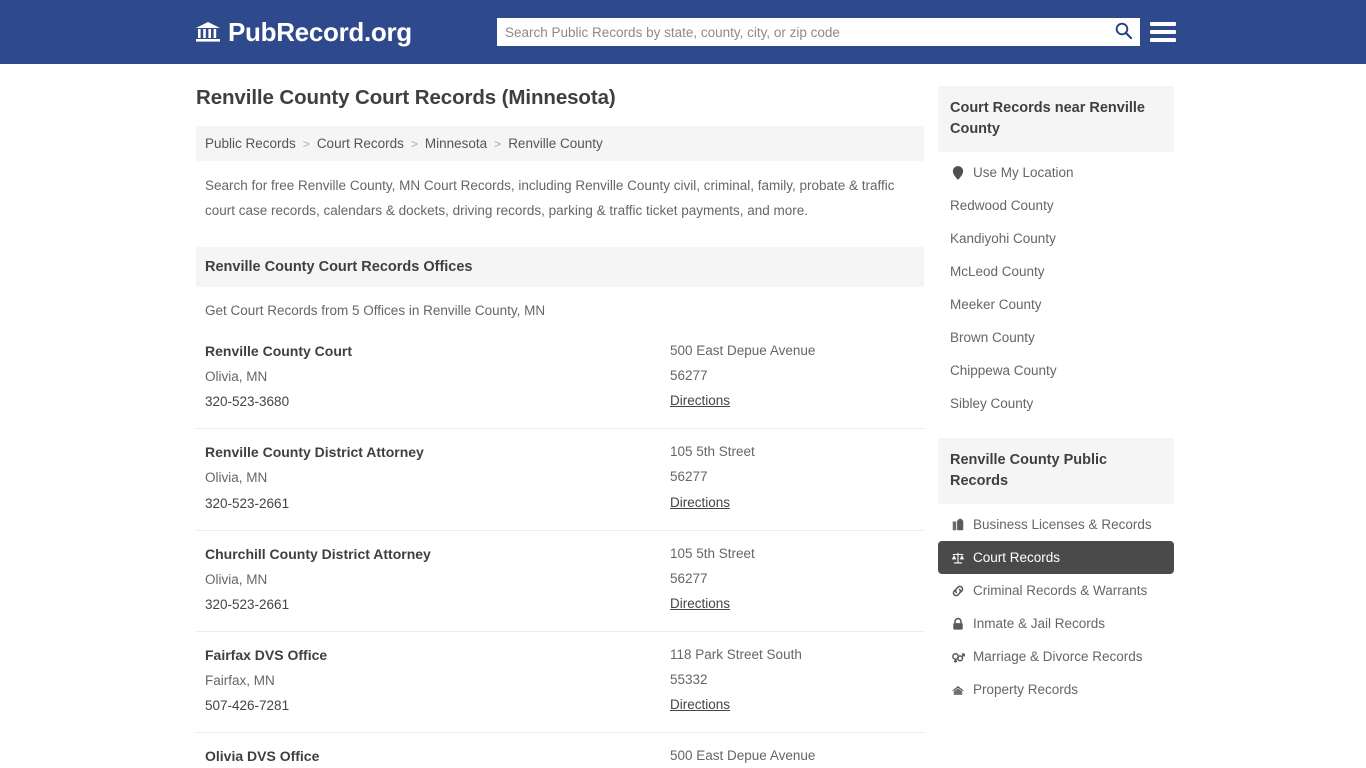  I want to click on sidebar-item-label: Use My Location, so click(1023, 173).